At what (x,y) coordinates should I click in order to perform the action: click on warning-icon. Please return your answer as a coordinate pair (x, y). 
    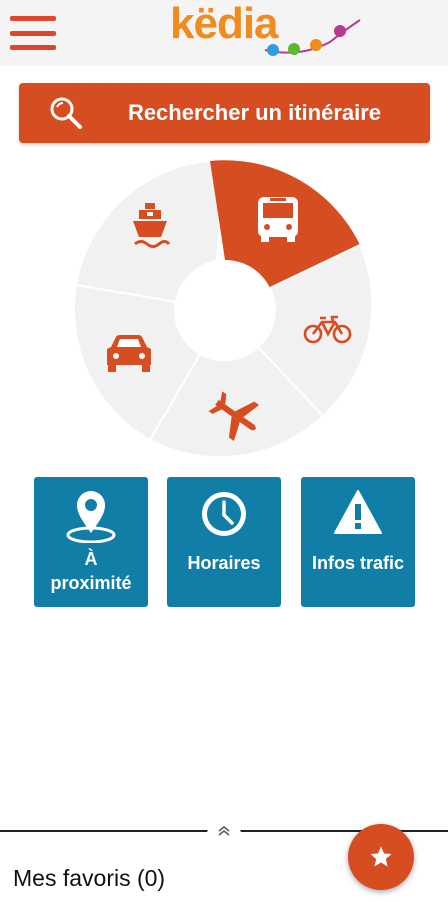
    Looking at the image, I should click on (358, 514).